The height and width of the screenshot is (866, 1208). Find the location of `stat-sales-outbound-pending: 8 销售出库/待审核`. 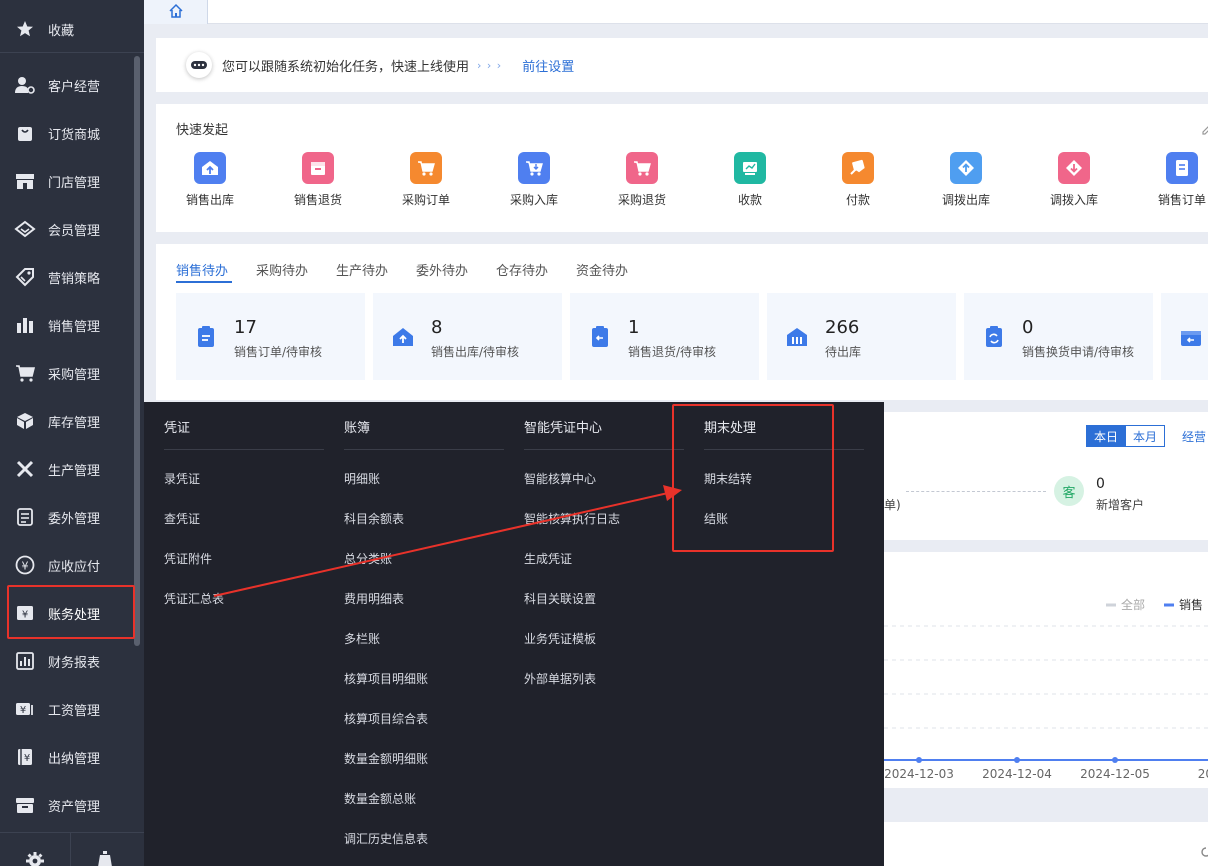

stat-sales-outbound-pending: 8 销售出库/待审核 is located at coordinates (467, 336).